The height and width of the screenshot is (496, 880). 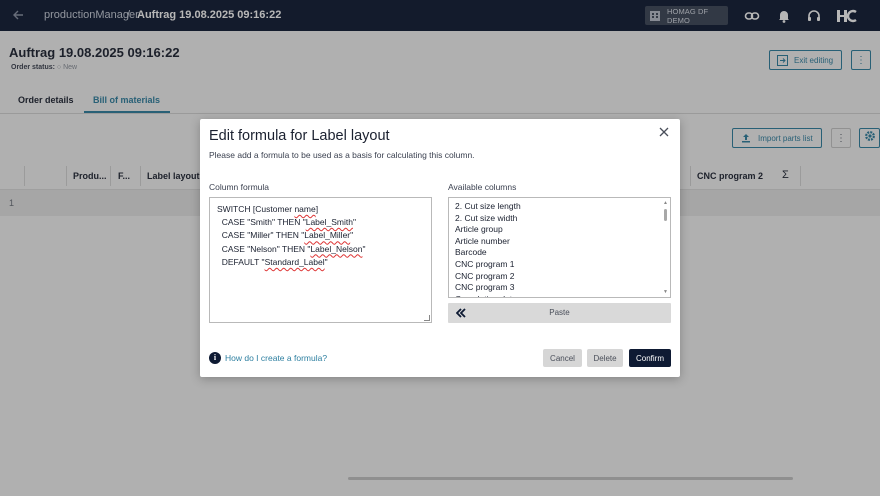 What do you see at coordinates (482, 187) in the screenshot?
I see `available-columns-label: Available columns` at bounding box center [482, 187].